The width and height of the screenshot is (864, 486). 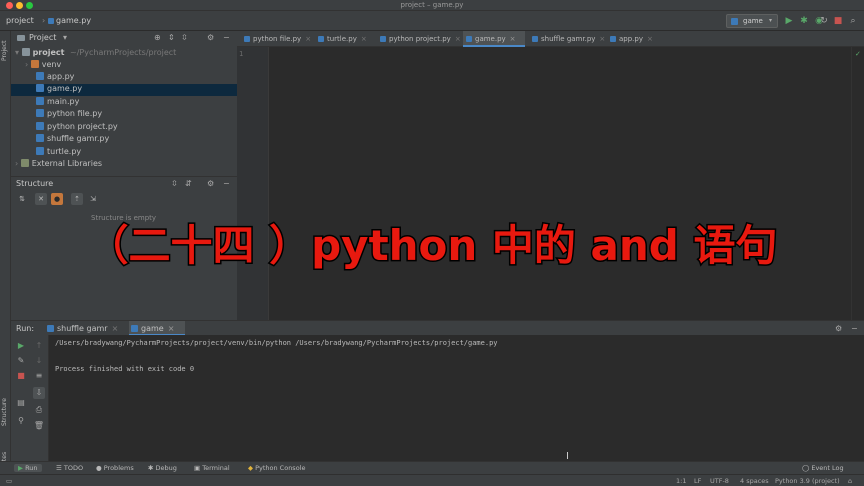 What do you see at coordinates (28, 64) in the screenshot?
I see `chevron-right-icon: ›` at bounding box center [28, 64].